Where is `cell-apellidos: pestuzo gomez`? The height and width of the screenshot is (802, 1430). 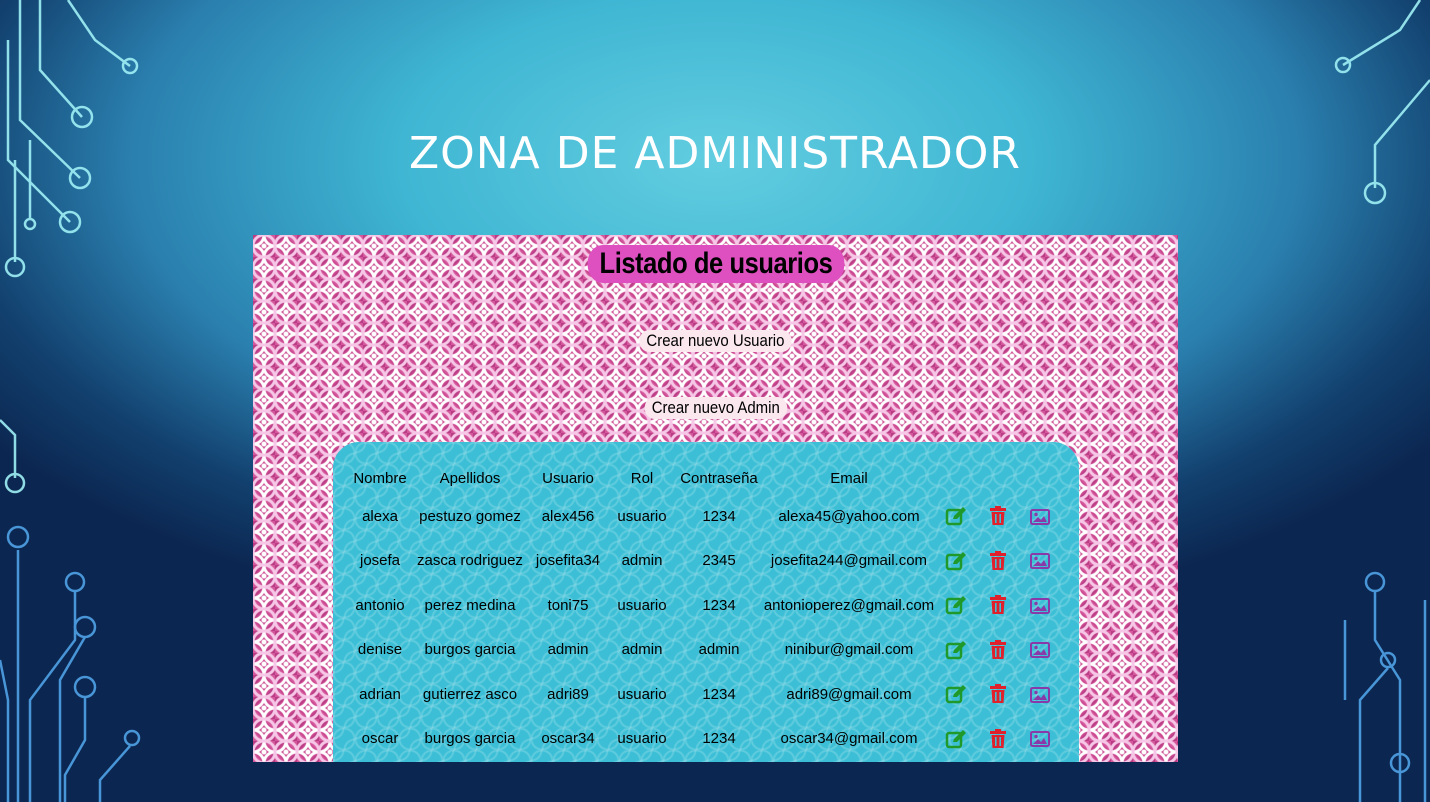 cell-apellidos: pestuzo gomez is located at coordinates (470, 516).